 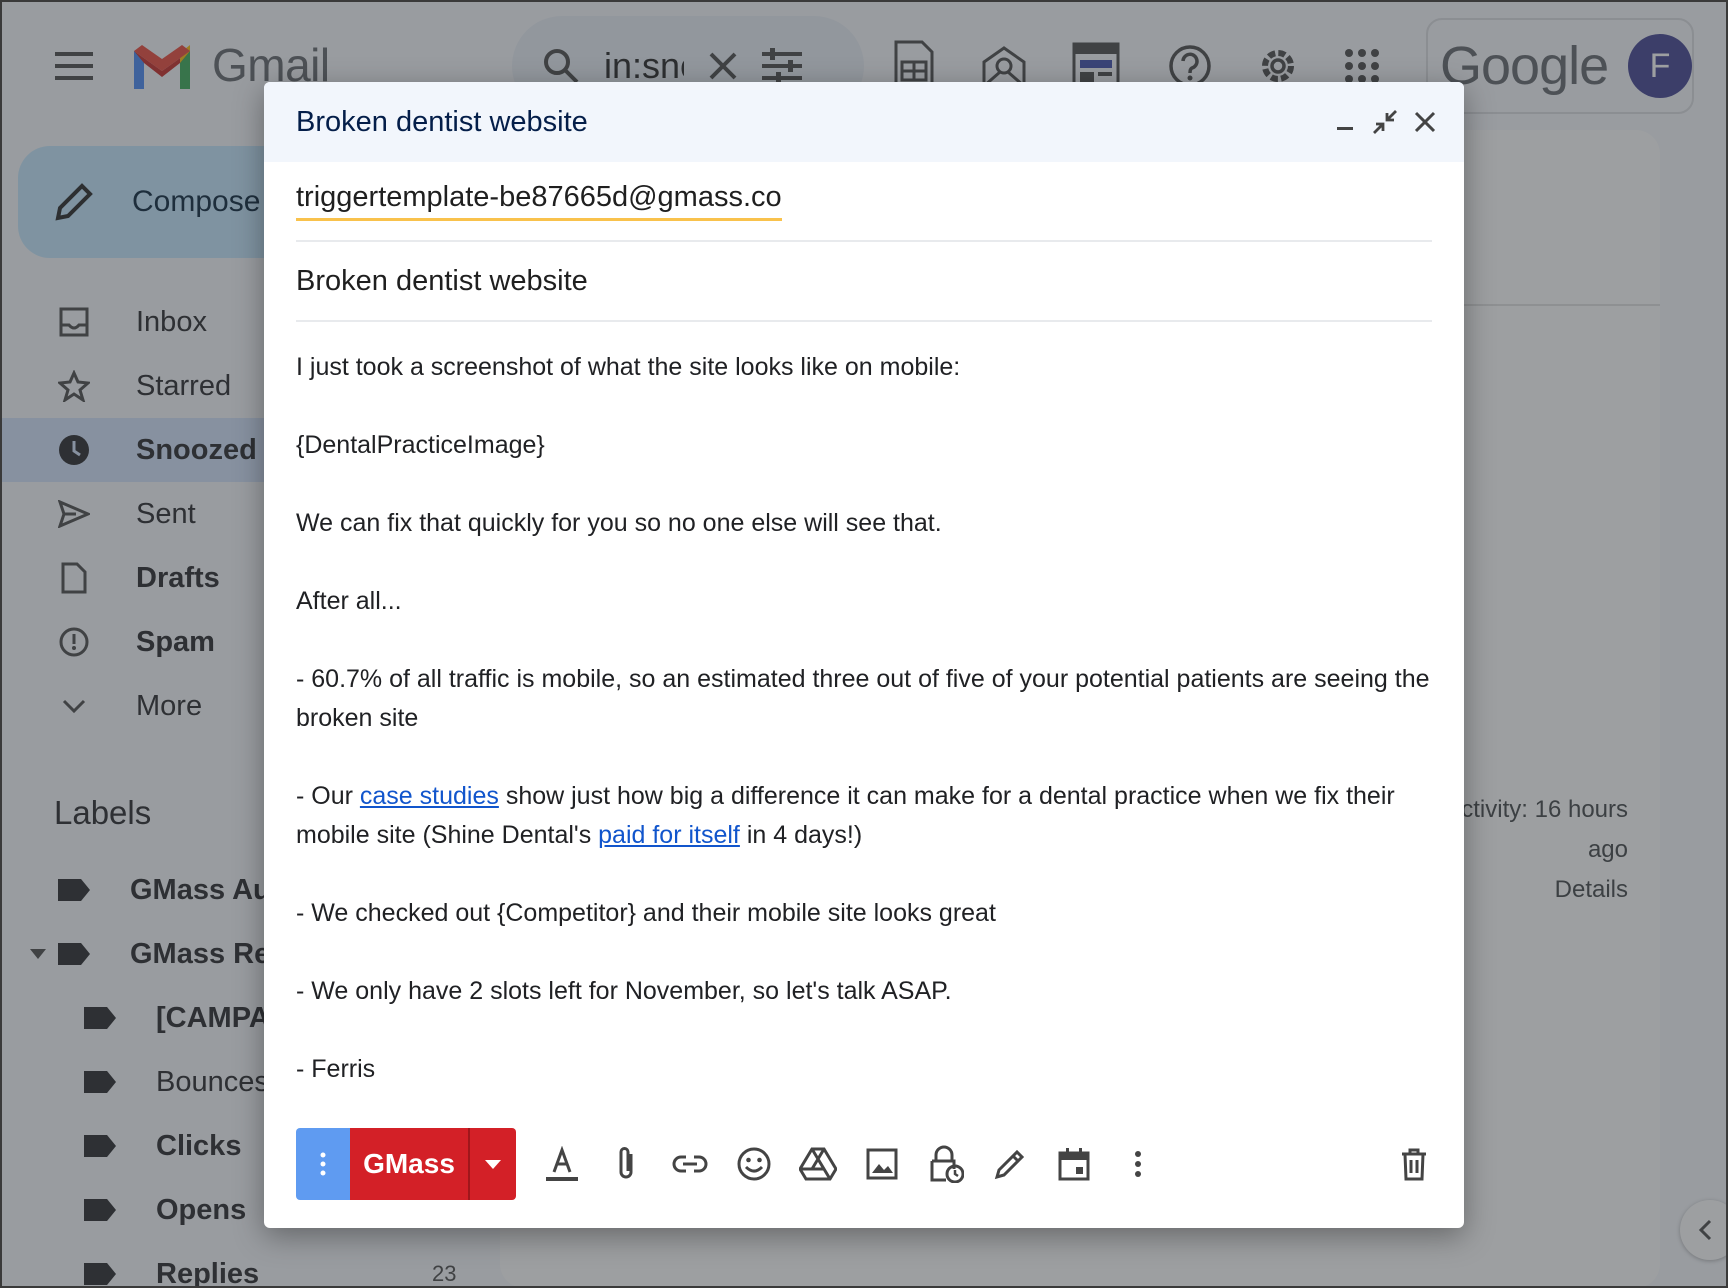 I want to click on google-drive-icon, so click(x=818, y=1164).